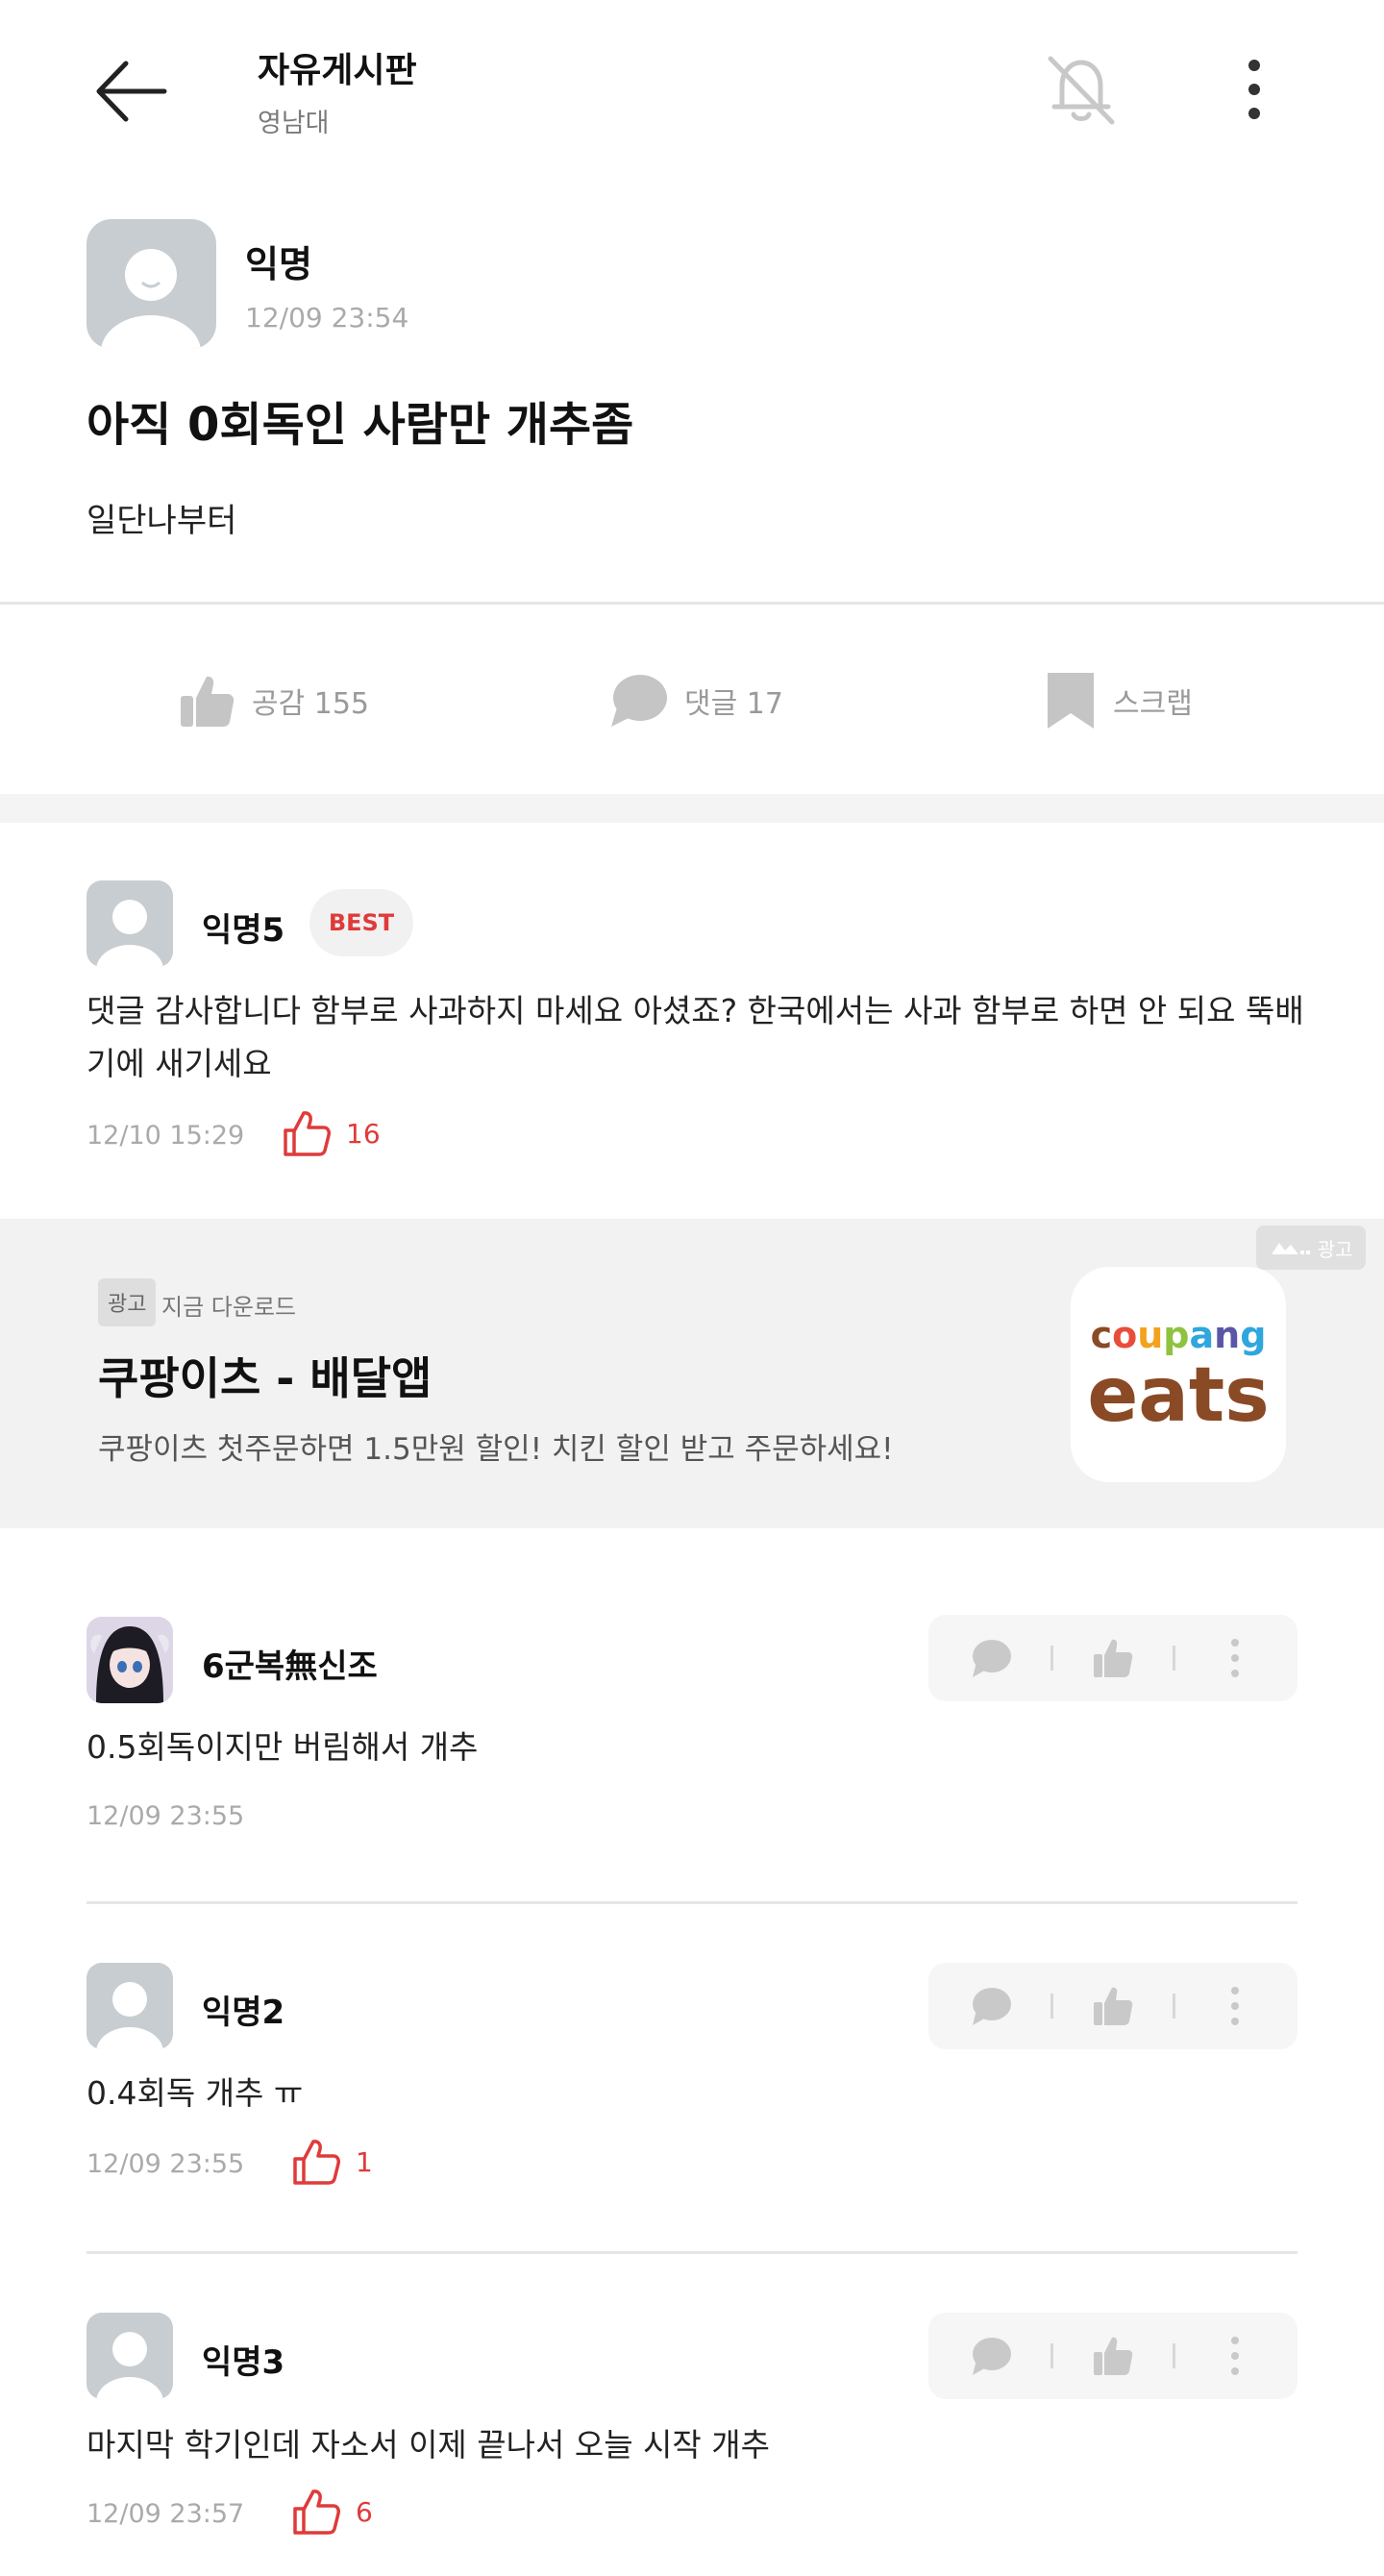 This screenshot has width=1384, height=2576. Describe the element at coordinates (496, 1449) in the screenshot. I see `ad-description: 쿠팡이츠 첫주문하면 1.5만원 할인! 치킨 할인 받고 주문하세요!` at that location.